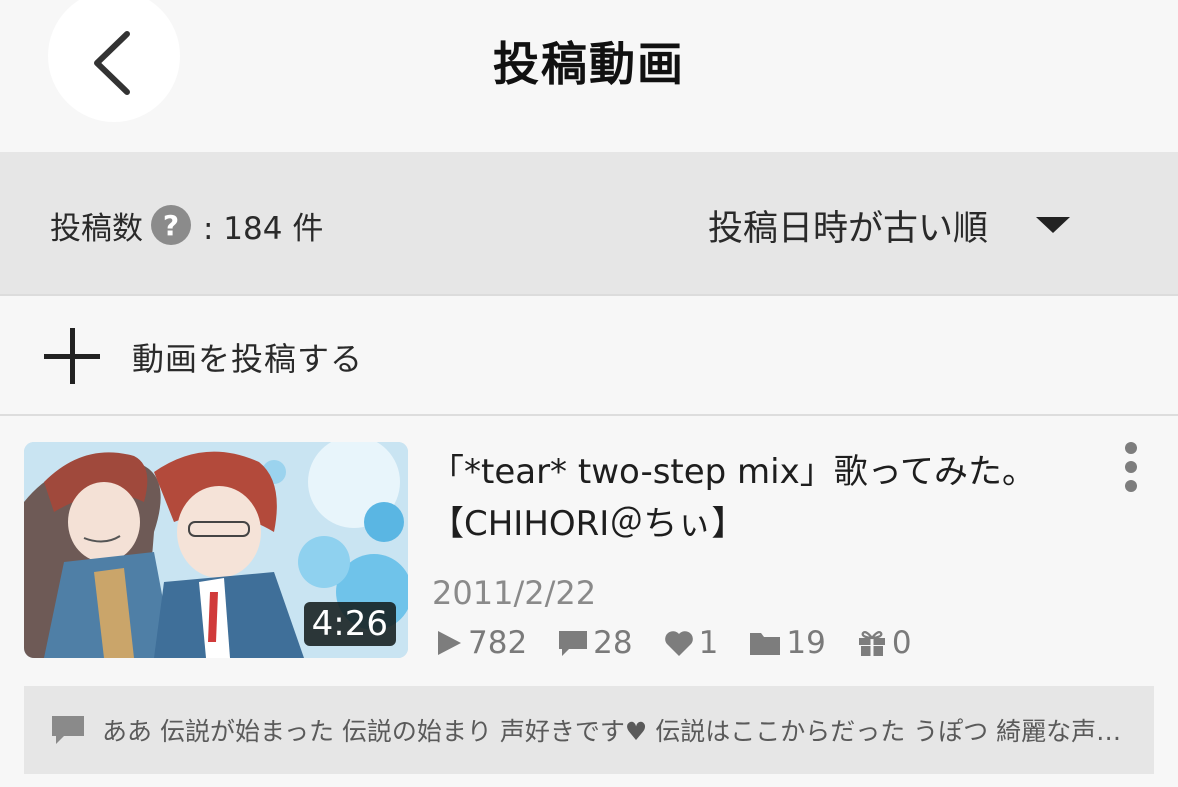 Image resolution: width=1178 pixels, height=787 pixels. What do you see at coordinates (589, 357) in the screenshot?
I see `add-video-button: 動画を投稿する` at bounding box center [589, 357].